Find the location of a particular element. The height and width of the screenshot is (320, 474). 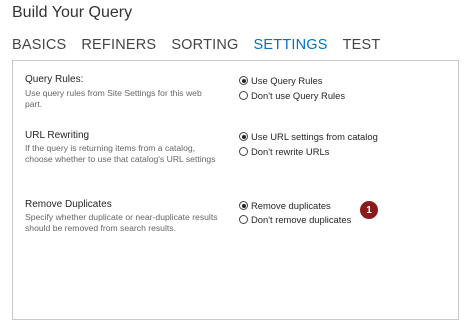

remove-duplicates-option: Remove duplicates is located at coordinates (285, 205).